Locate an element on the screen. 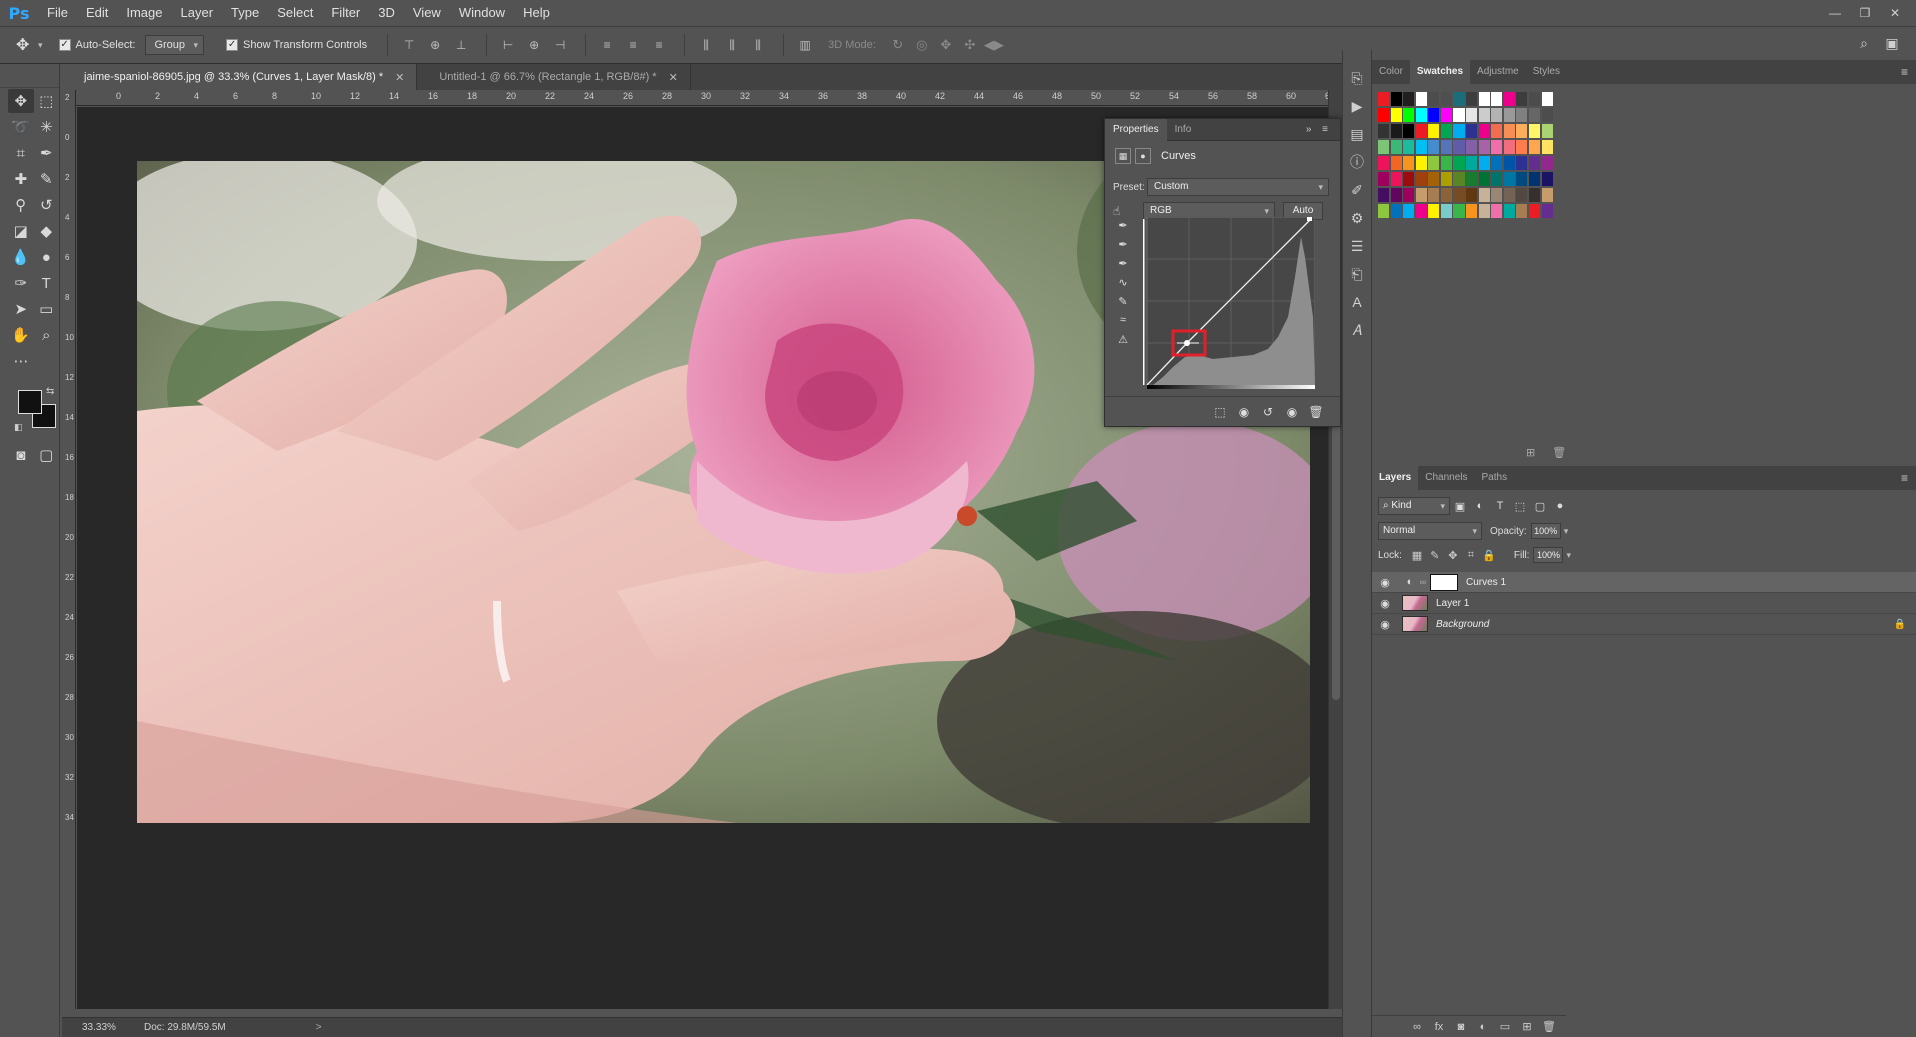 The width and height of the screenshot is (1916, 1037). tab-color: Color is located at coordinates (1391, 72).